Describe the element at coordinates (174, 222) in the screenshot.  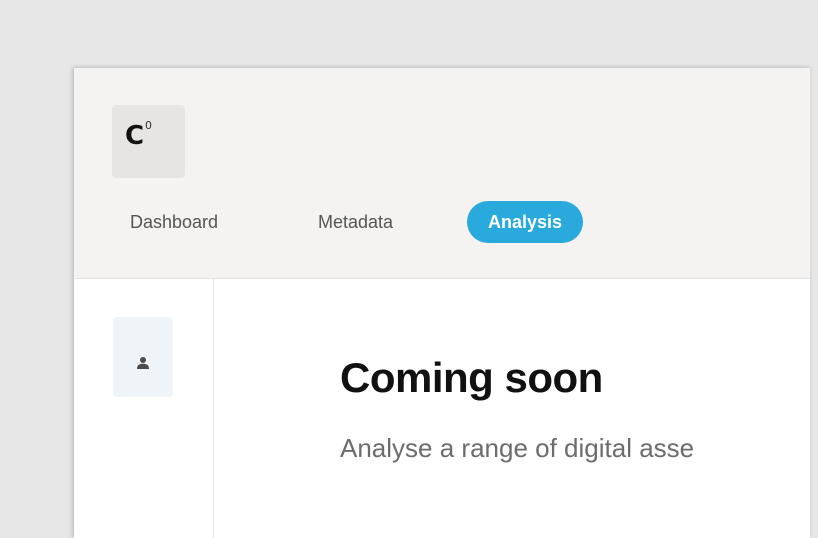
I see `nav-tab-dashboard: Dashboard` at that location.